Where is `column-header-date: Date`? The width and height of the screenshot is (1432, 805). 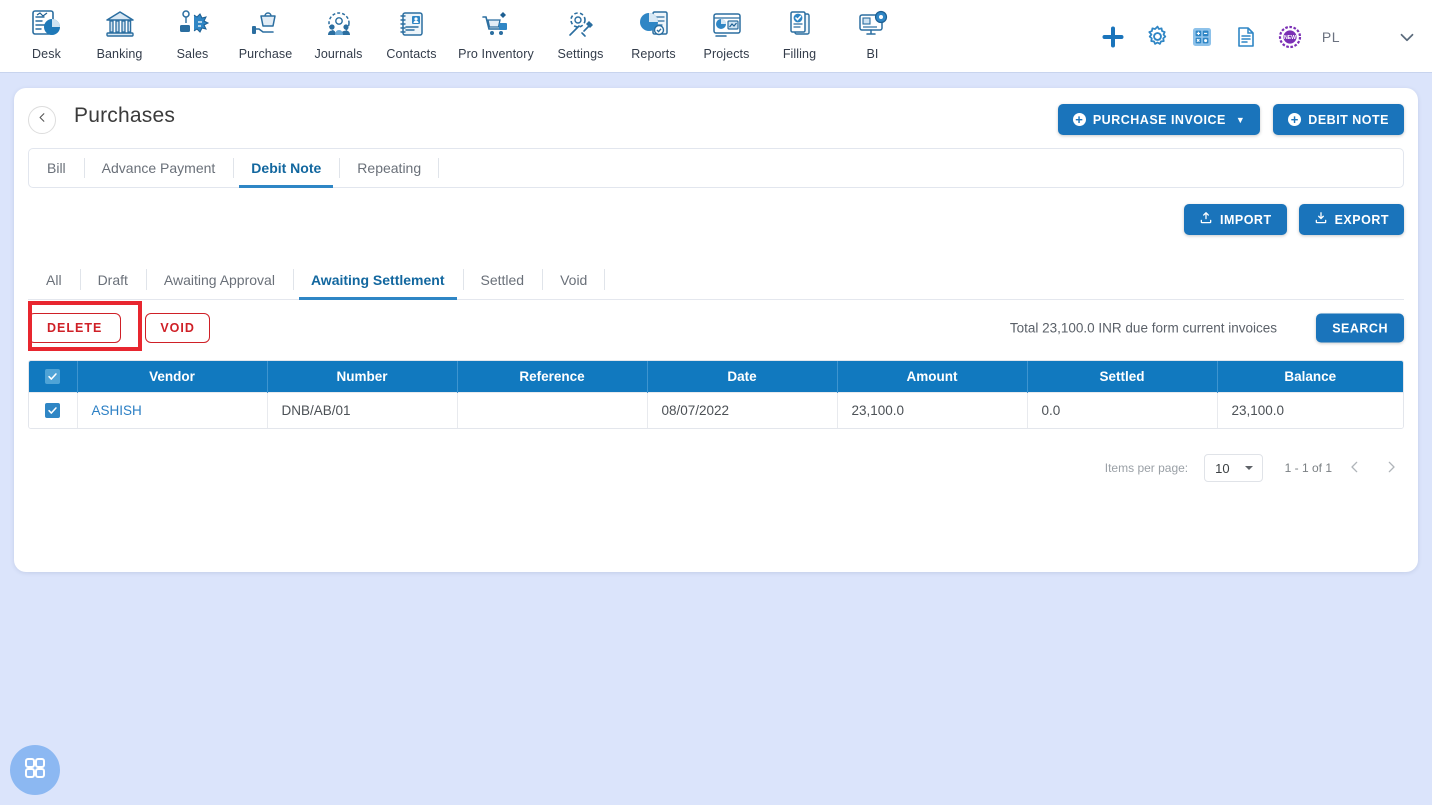
column-header-date: Date is located at coordinates (742, 376).